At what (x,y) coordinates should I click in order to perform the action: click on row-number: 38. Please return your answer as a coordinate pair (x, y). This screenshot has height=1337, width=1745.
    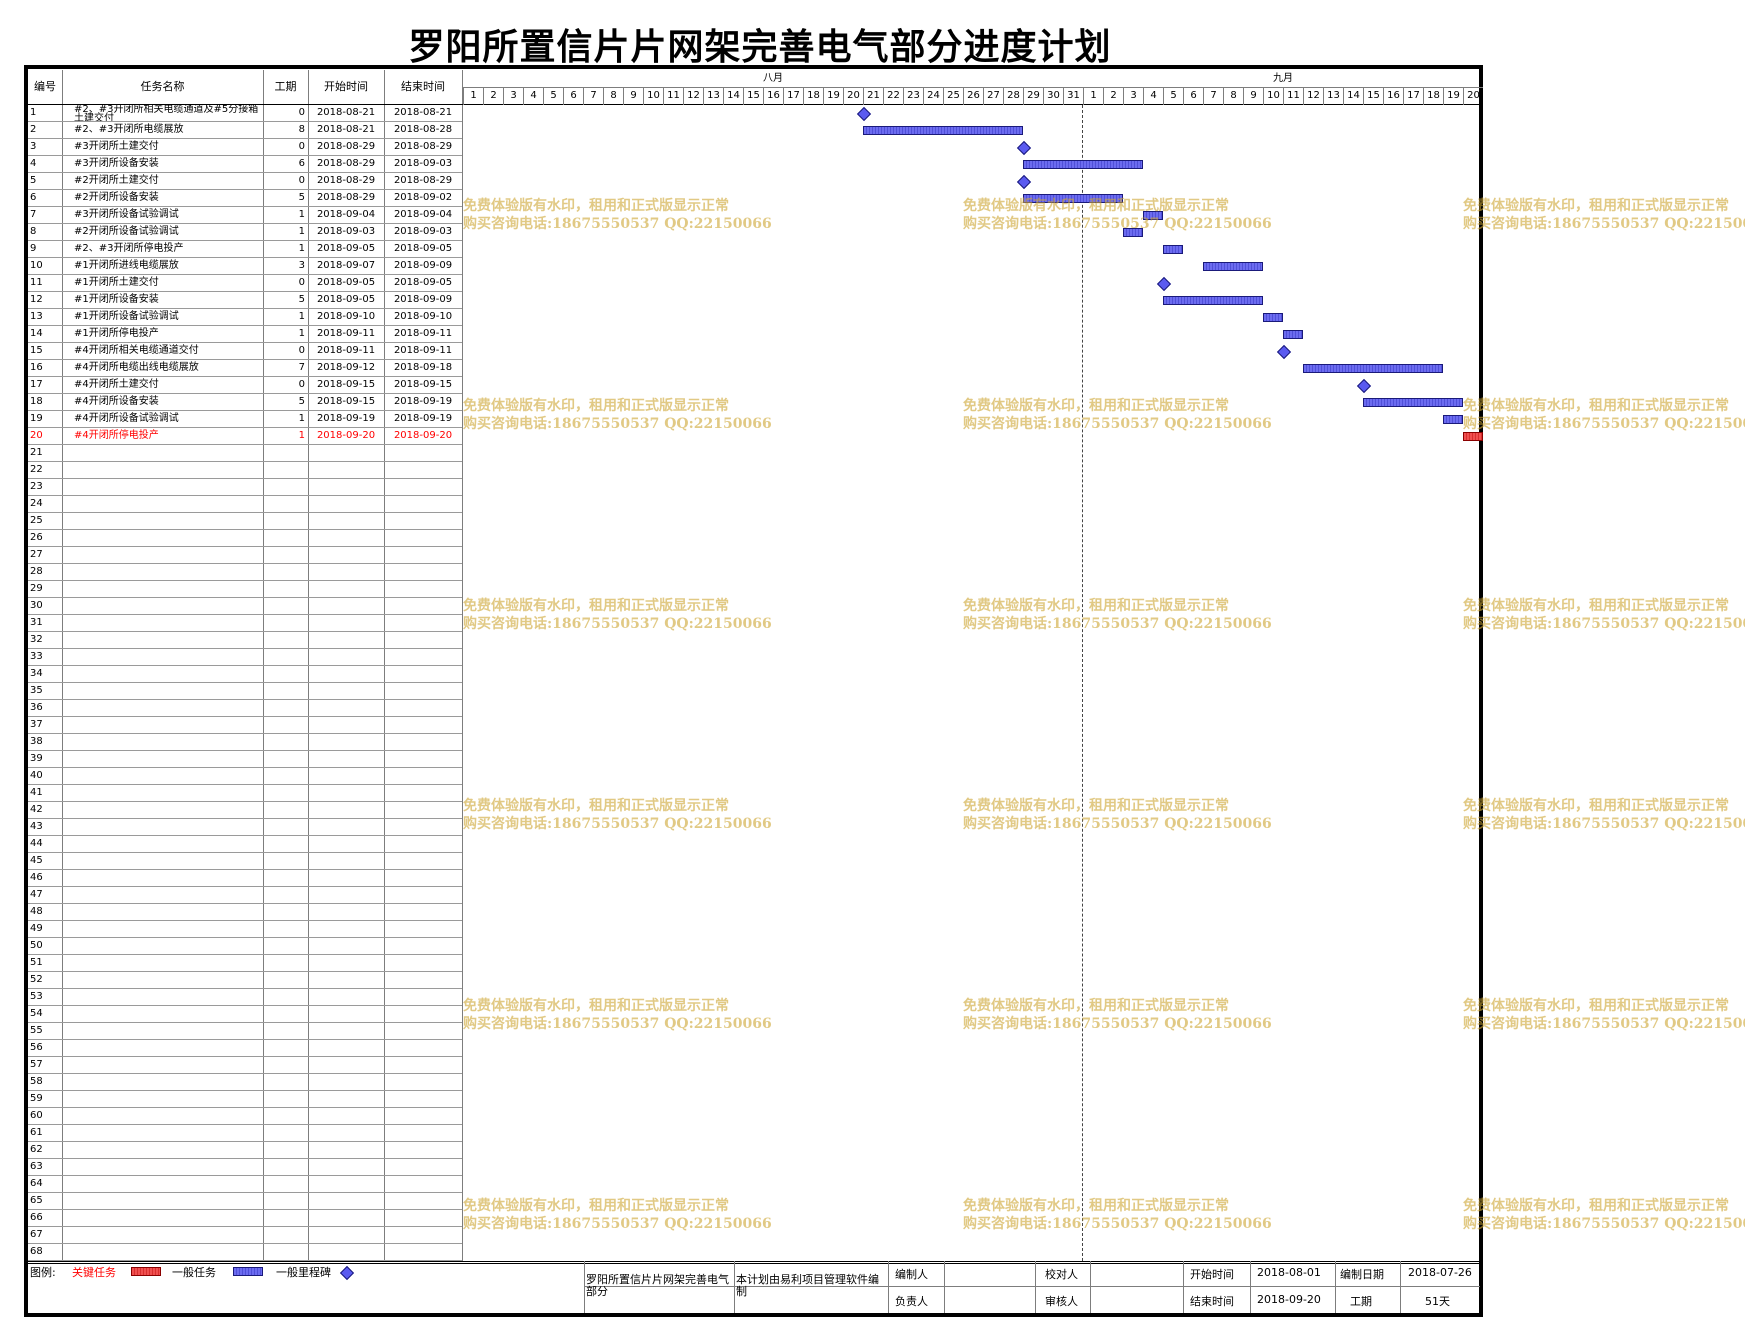
    Looking at the image, I should click on (36, 741).